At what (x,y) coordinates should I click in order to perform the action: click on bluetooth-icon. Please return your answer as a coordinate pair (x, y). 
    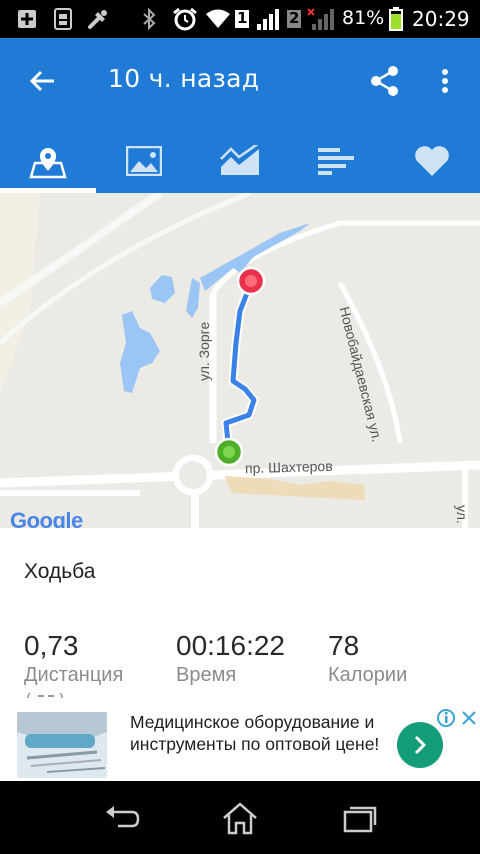
    Looking at the image, I should click on (149, 19).